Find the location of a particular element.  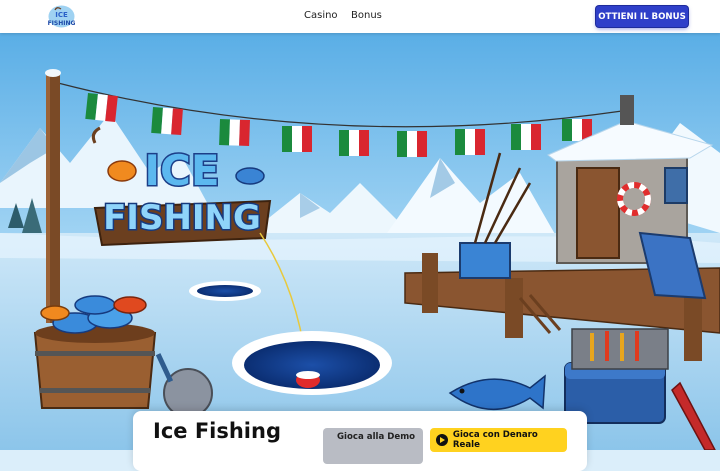

site-logo: ICE FISHING is located at coordinates (61, 16).